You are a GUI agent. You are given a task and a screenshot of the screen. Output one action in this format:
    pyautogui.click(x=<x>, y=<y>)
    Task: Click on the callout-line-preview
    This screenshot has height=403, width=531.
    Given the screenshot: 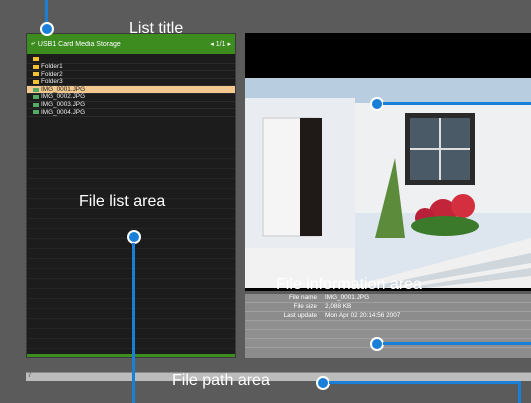 What is the action you would take?
    pyautogui.click(x=457, y=103)
    